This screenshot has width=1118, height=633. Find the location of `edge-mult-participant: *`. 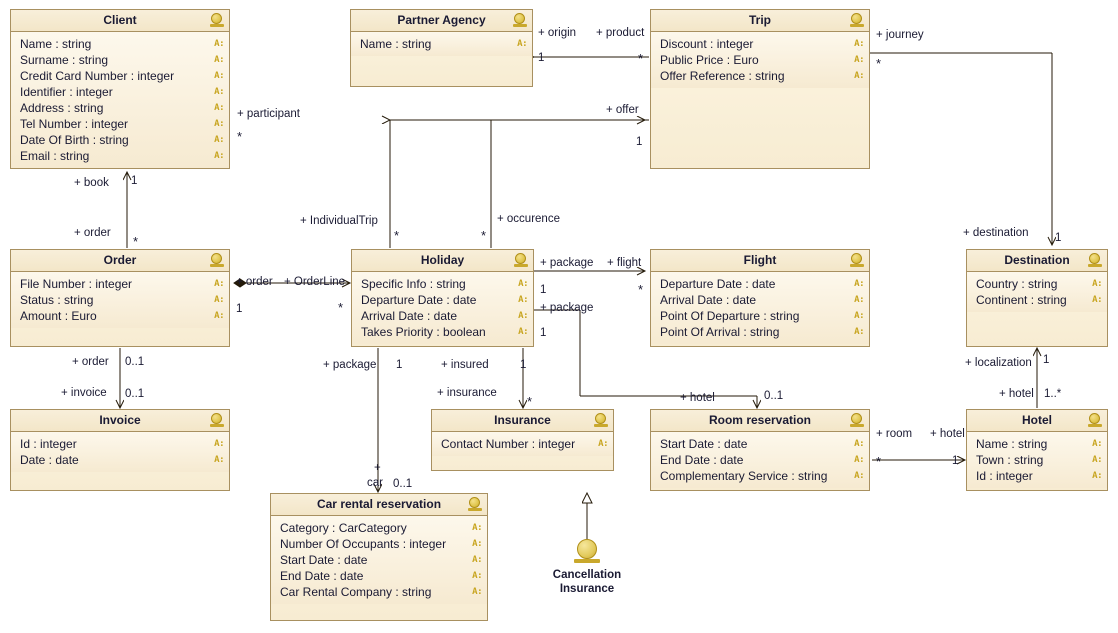

edge-mult-participant: * is located at coordinates (240, 136).